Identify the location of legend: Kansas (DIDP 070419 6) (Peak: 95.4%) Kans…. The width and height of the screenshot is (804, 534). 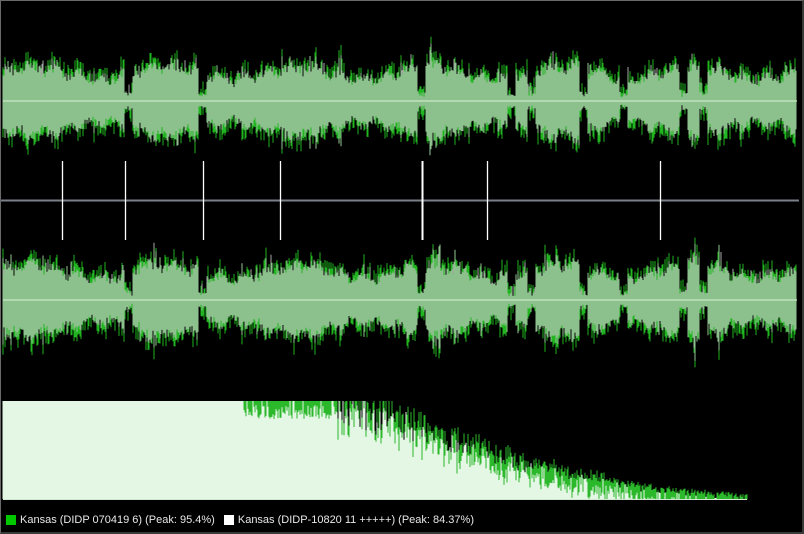
(244, 520).